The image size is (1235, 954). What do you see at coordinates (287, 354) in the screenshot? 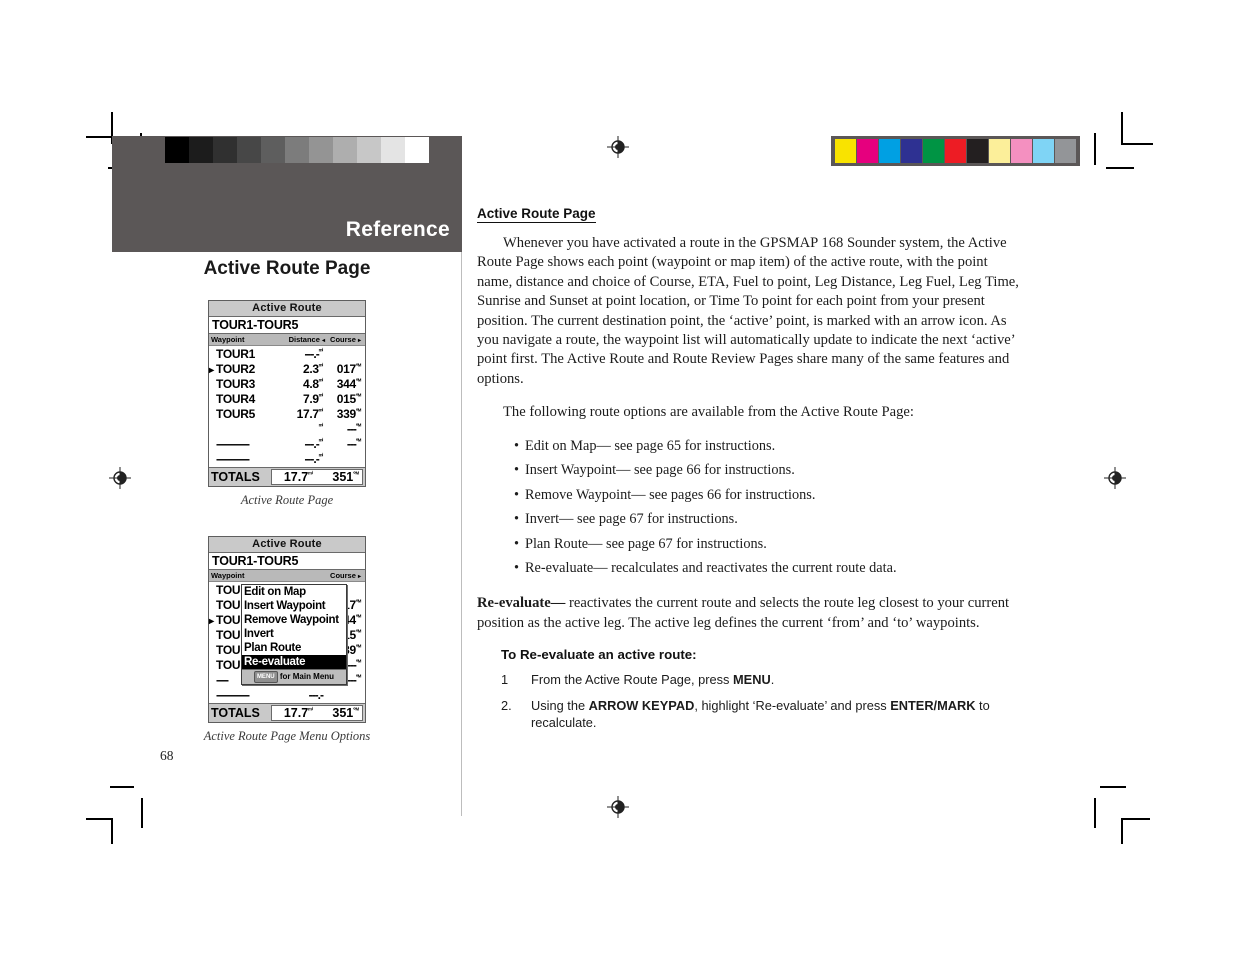
I see `table-row: TOUR1 ---.-ᵐⁱ` at bounding box center [287, 354].